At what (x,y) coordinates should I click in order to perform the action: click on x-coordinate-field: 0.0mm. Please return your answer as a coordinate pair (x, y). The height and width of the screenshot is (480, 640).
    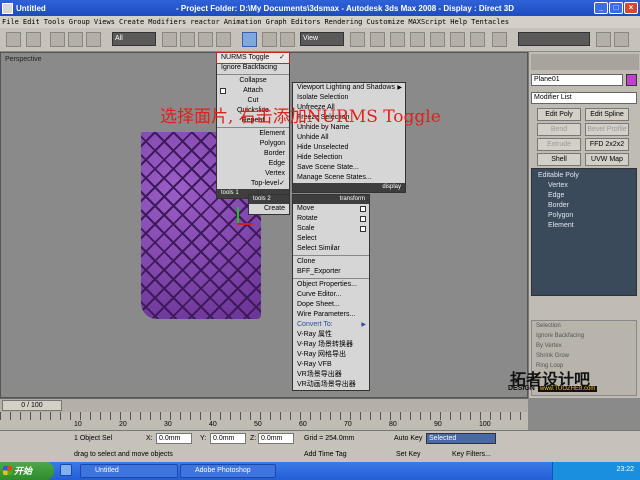
    Looking at the image, I should click on (174, 438).